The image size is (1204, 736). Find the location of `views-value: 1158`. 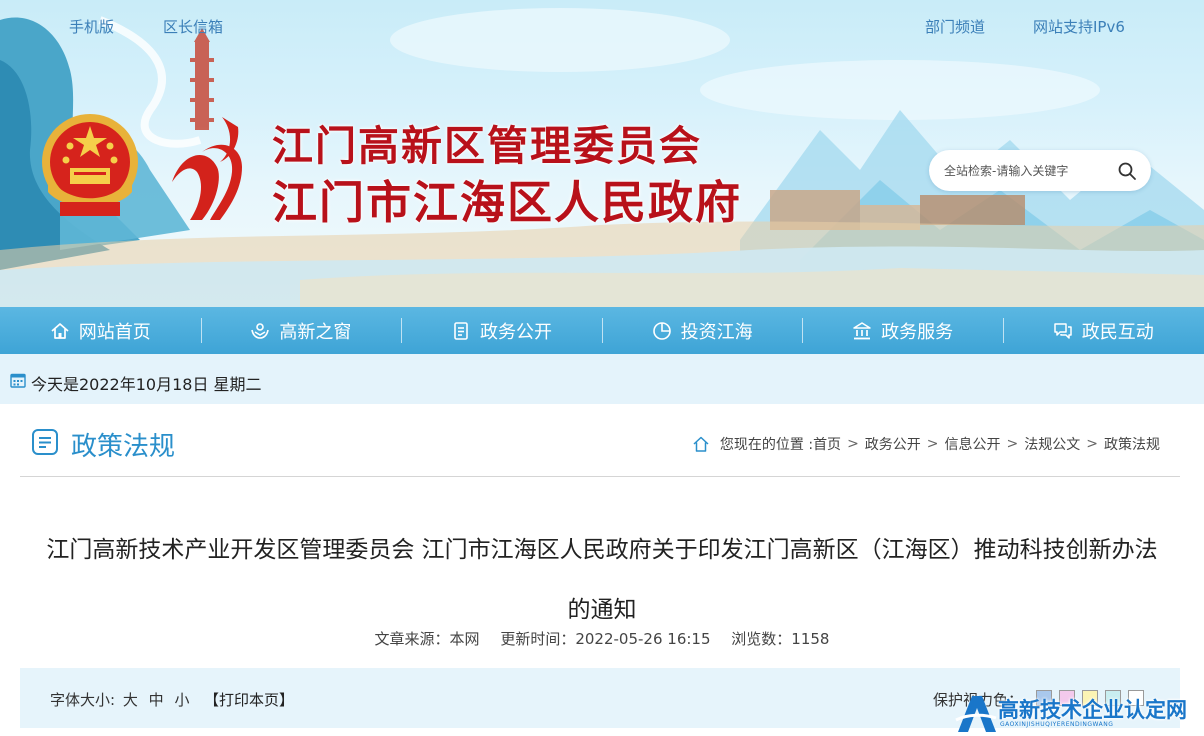

views-value: 1158 is located at coordinates (810, 639).